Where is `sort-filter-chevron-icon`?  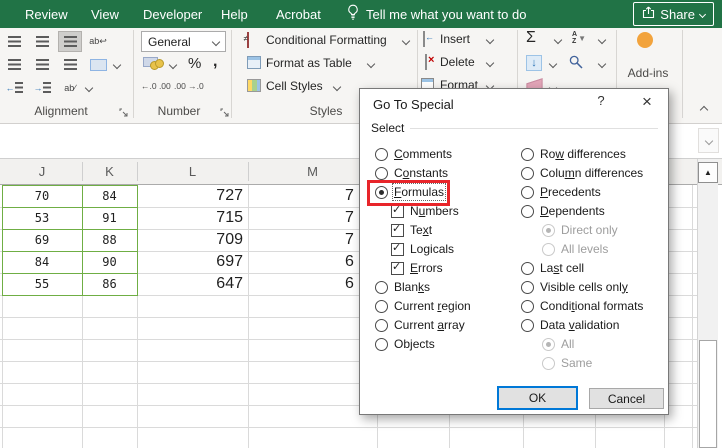 sort-filter-chevron-icon is located at coordinates (602, 40).